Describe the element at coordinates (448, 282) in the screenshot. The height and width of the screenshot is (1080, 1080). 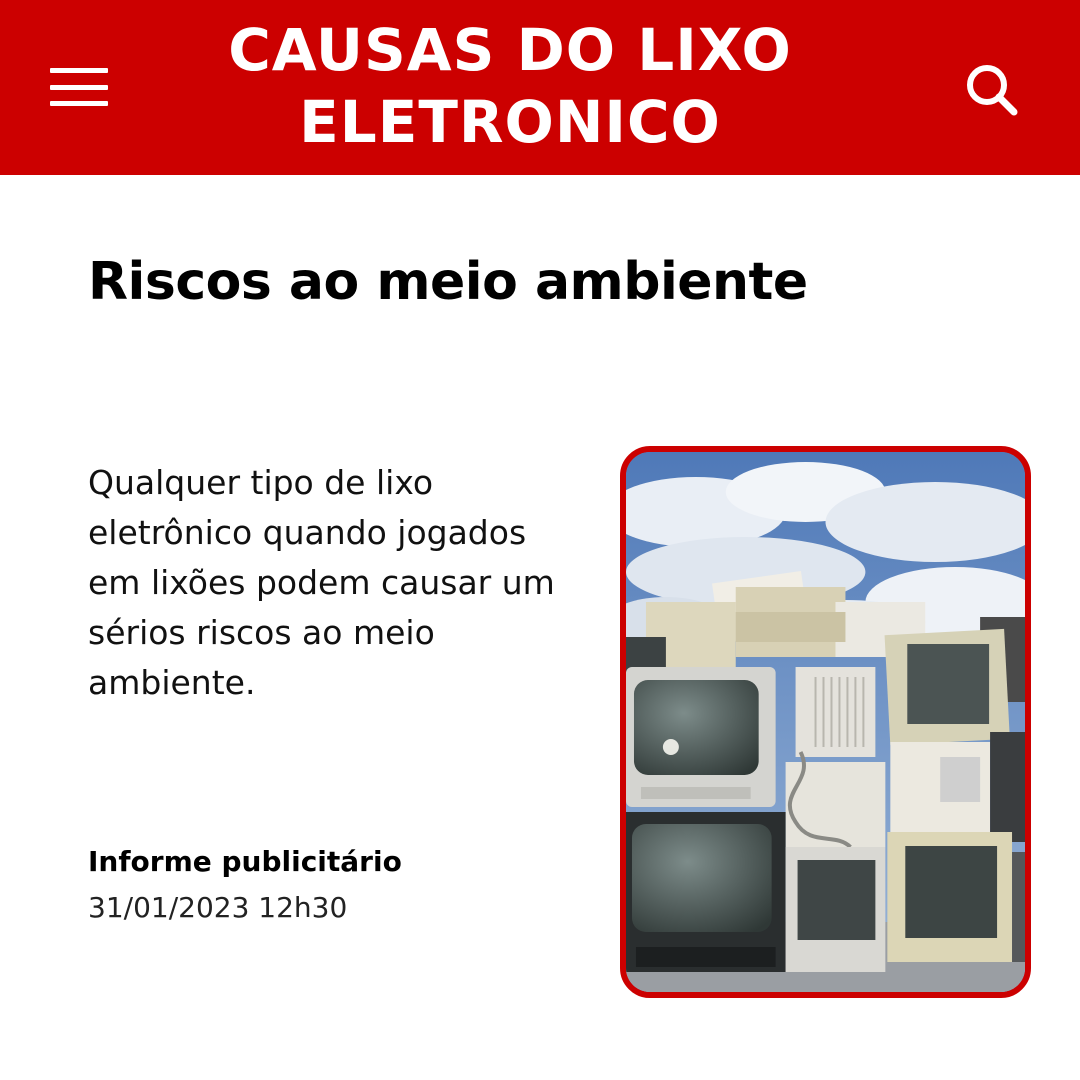
I see `article-title: Riscos ao meio ambiente` at that location.